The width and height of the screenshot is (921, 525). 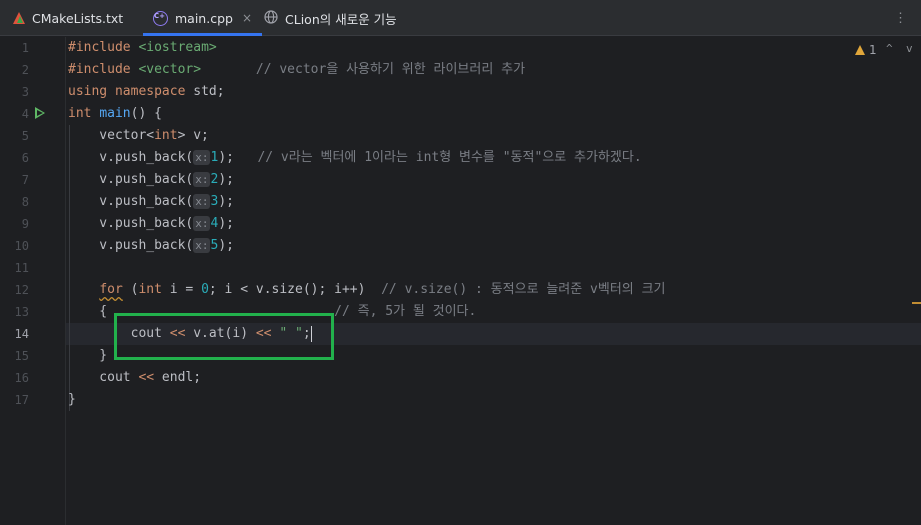 What do you see at coordinates (21, 378) in the screenshot?
I see `line-number: 16` at bounding box center [21, 378].